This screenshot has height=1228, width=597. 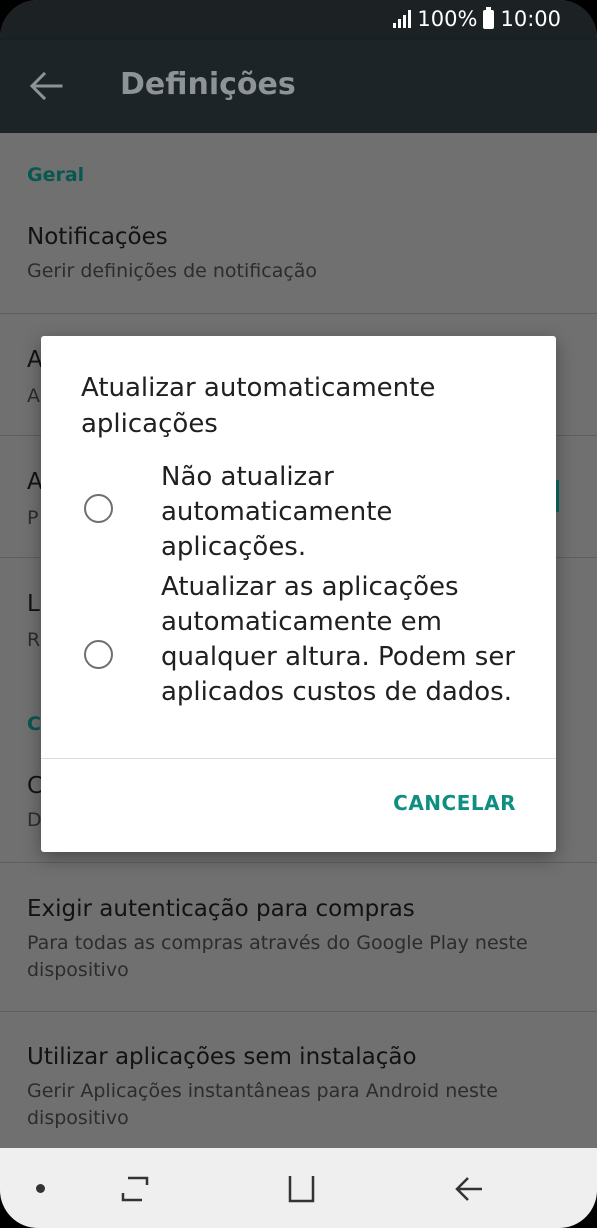 What do you see at coordinates (34, 640) in the screenshot?
I see `settings-item-subtitle: R` at bounding box center [34, 640].